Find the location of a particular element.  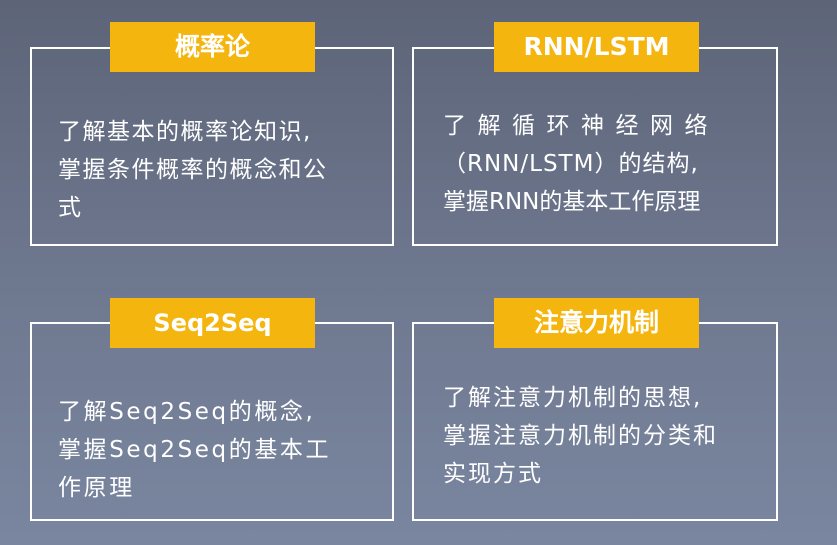

description-line: 掌握RNN的基本工作原理 is located at coordinates (572, 202).